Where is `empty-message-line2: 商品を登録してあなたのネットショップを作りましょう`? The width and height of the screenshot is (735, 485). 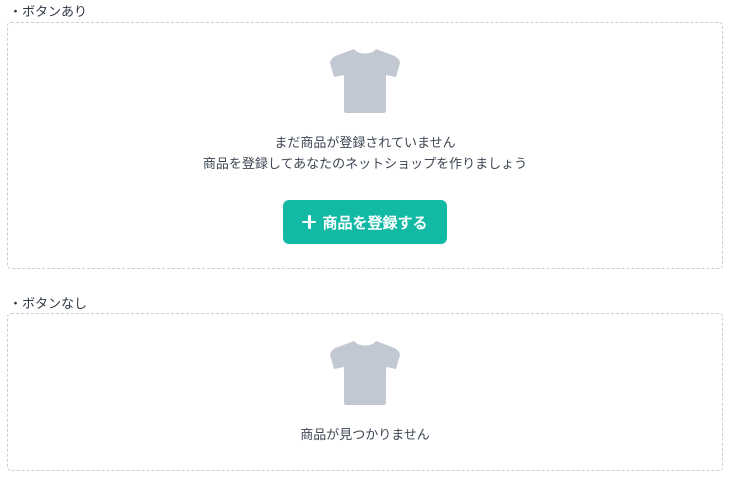
empty-message-line2: 商品を登録してあなたのネットショップを作りましょう is located at coordinates (365, 164).